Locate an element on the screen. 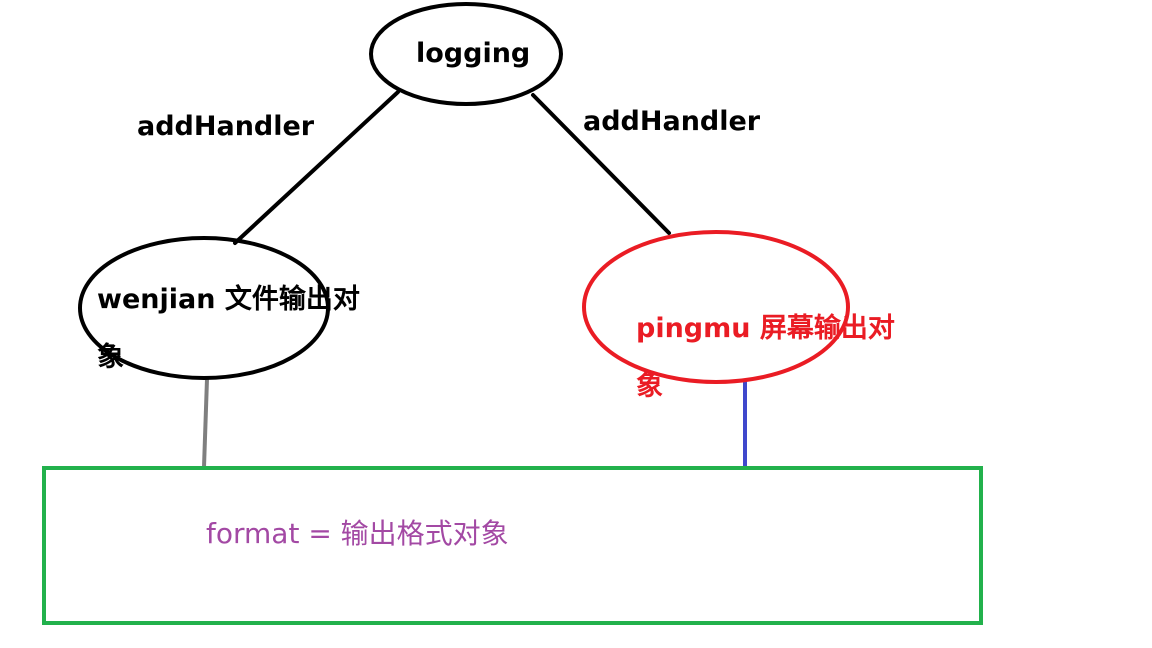 The height and width of the screenshot is (648, 1152). edge-wenjian-to-format is located at coordinates (205, 423).